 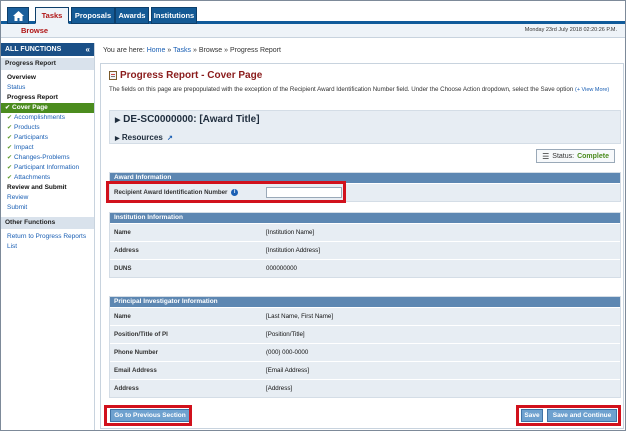 What do you see at coordinates (182, 50) in the screenshot?
I see `breadcrumb-tasks: Tasks` at bounding box center [182, 50].